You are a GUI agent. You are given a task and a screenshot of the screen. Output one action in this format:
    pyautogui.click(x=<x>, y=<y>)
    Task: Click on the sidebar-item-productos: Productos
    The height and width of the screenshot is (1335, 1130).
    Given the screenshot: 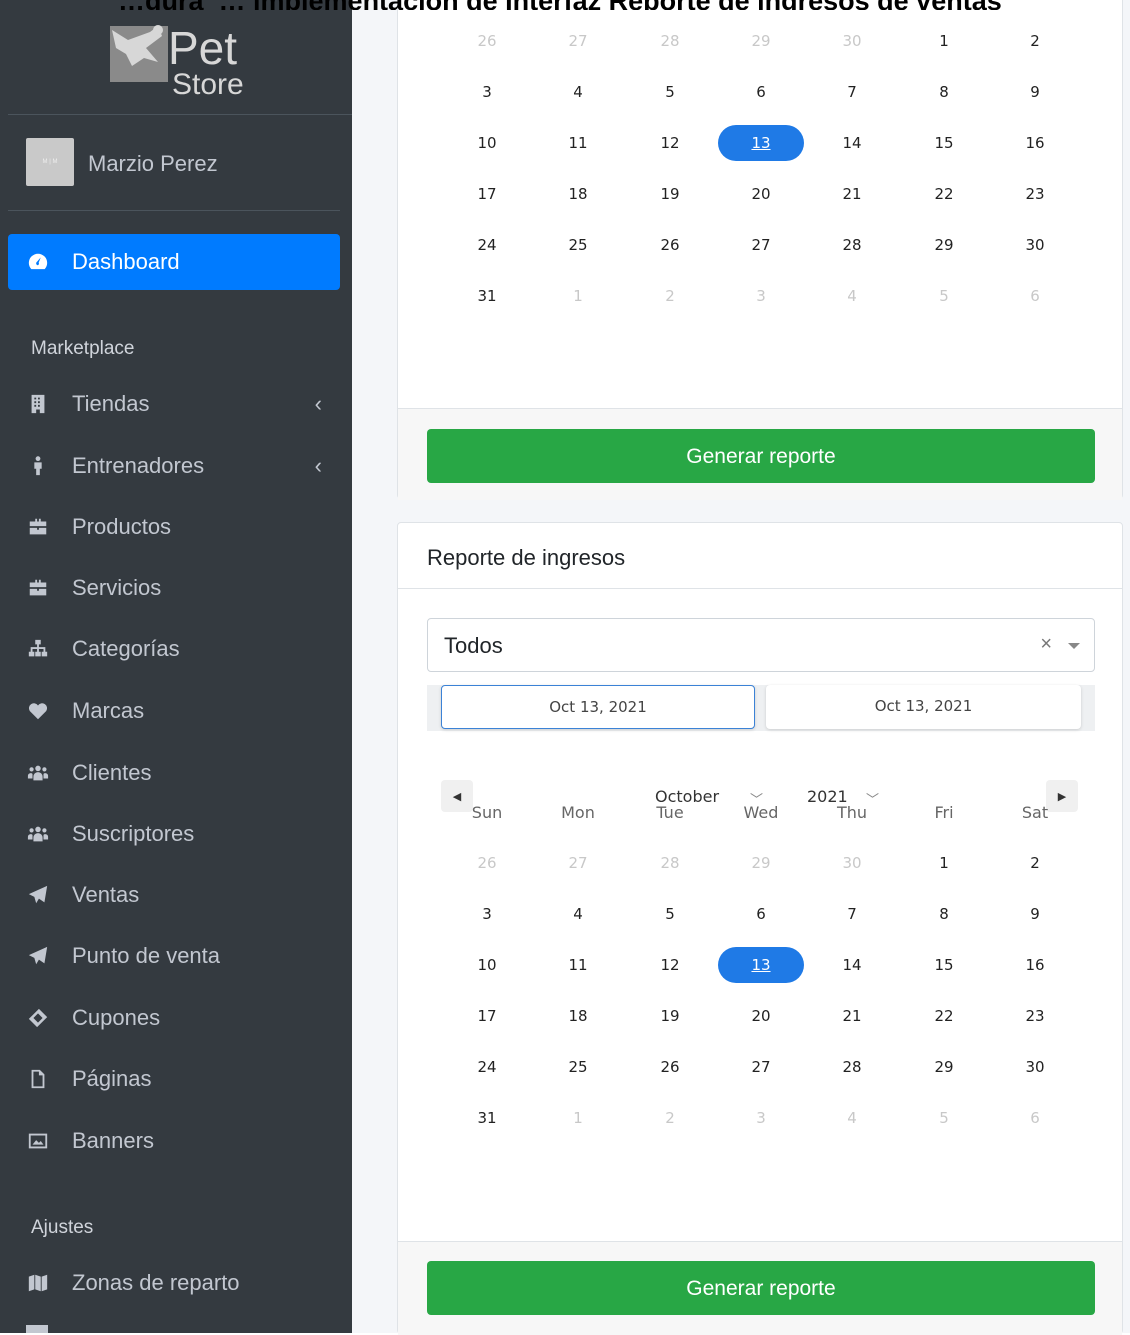 What is the action you would take?
    pyautogui.click(x=174, y=527)
    